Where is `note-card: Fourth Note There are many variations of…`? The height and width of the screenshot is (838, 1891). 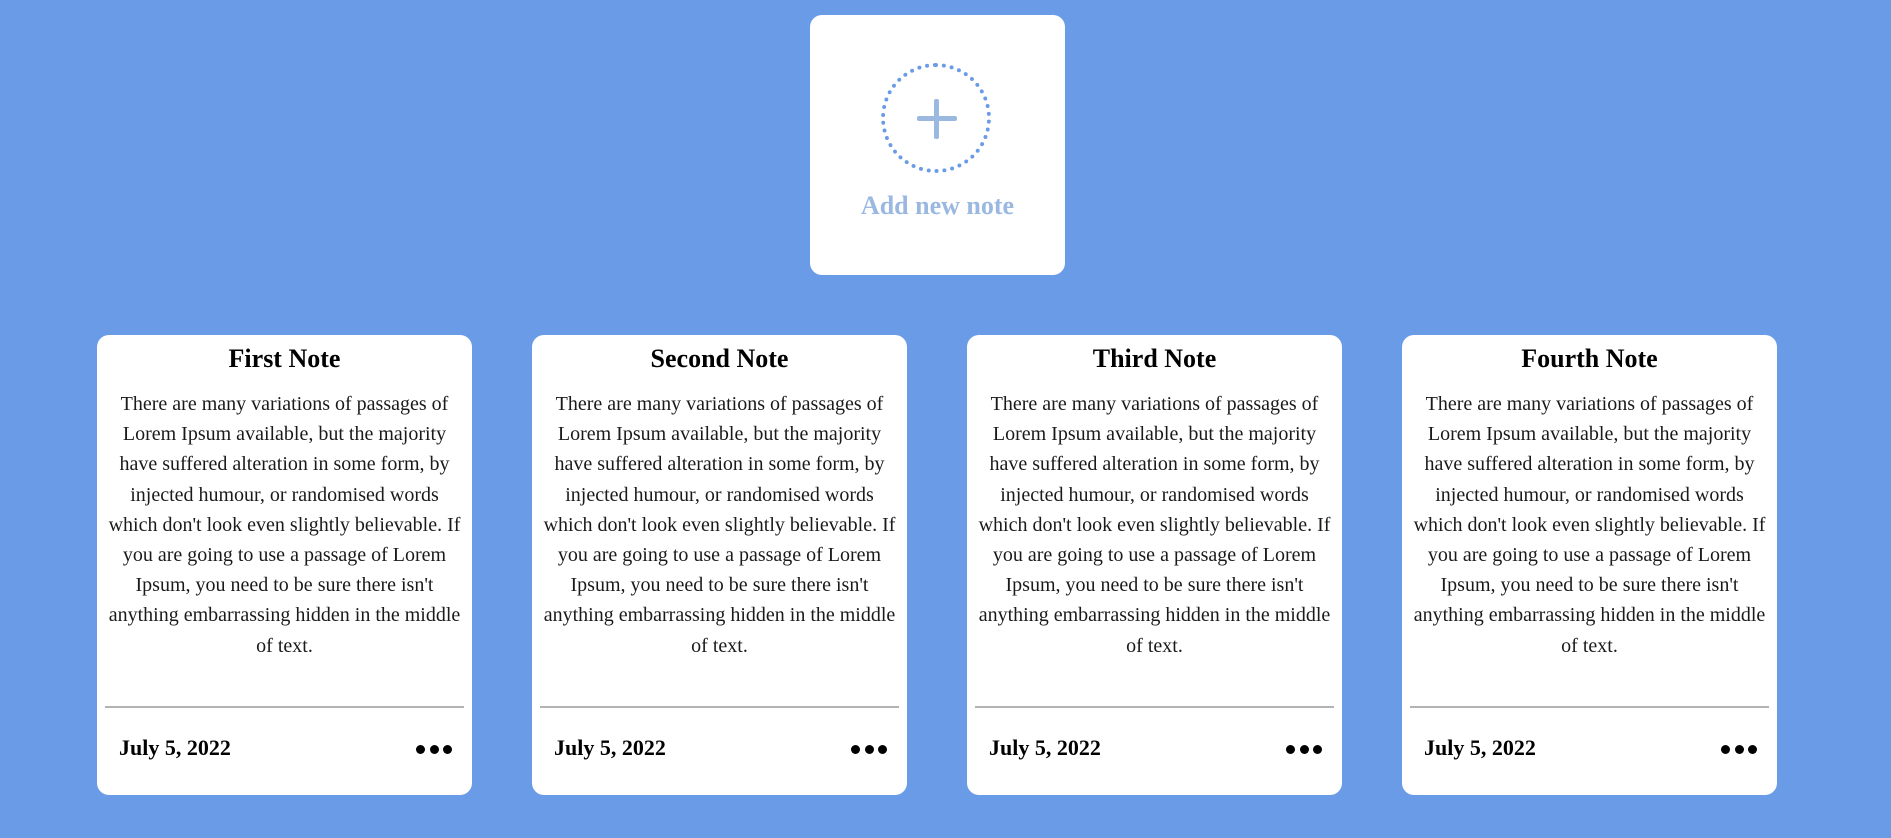 note-card: Fourth Note There are many variations of… is located at coordinates (1589, 565).